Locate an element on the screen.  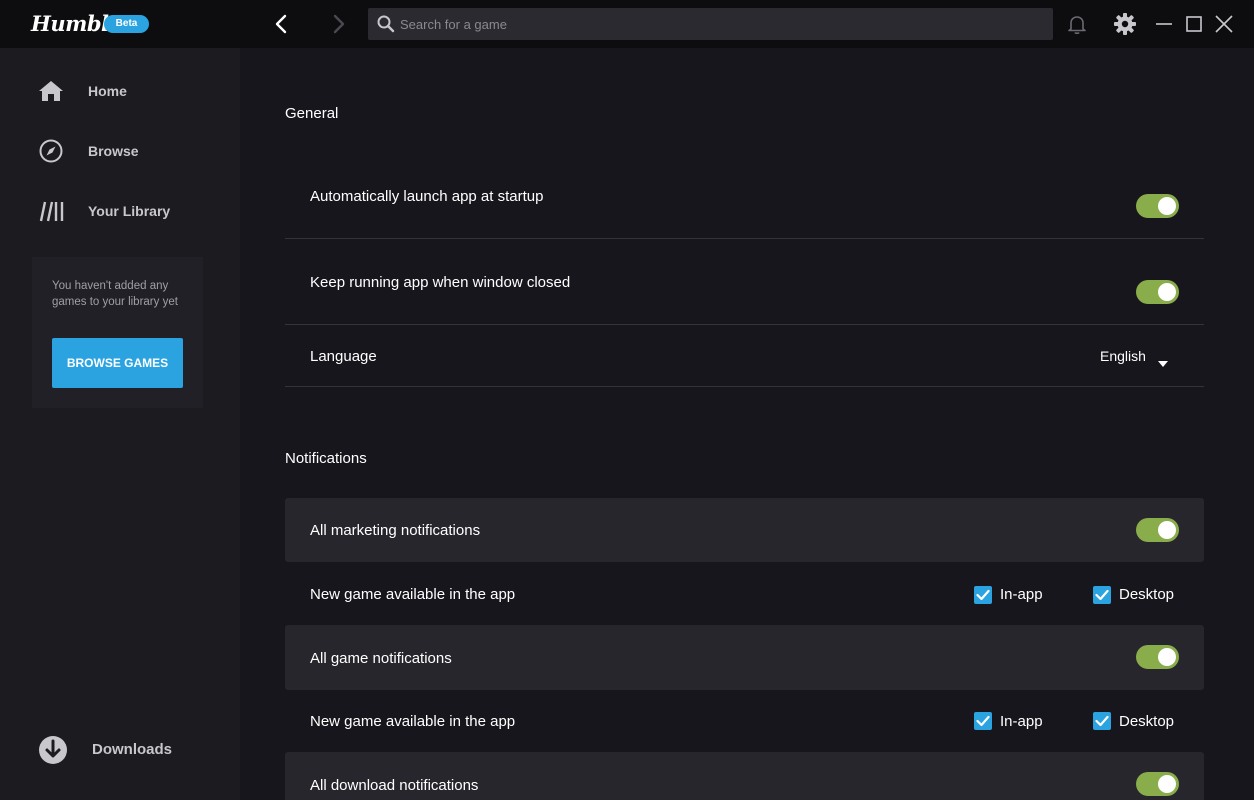
setting-label: Keep running app when window closed is located at coordinates (440, 282).